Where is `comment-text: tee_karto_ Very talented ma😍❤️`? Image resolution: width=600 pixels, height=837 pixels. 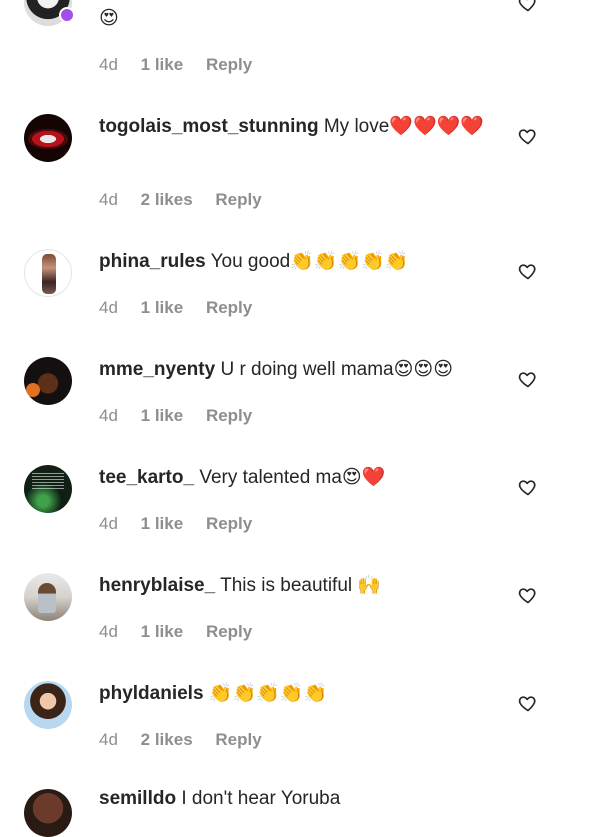 comment-text: tee_karto_ Very talented ma😍❤️ is located at coordinates (304, 477).